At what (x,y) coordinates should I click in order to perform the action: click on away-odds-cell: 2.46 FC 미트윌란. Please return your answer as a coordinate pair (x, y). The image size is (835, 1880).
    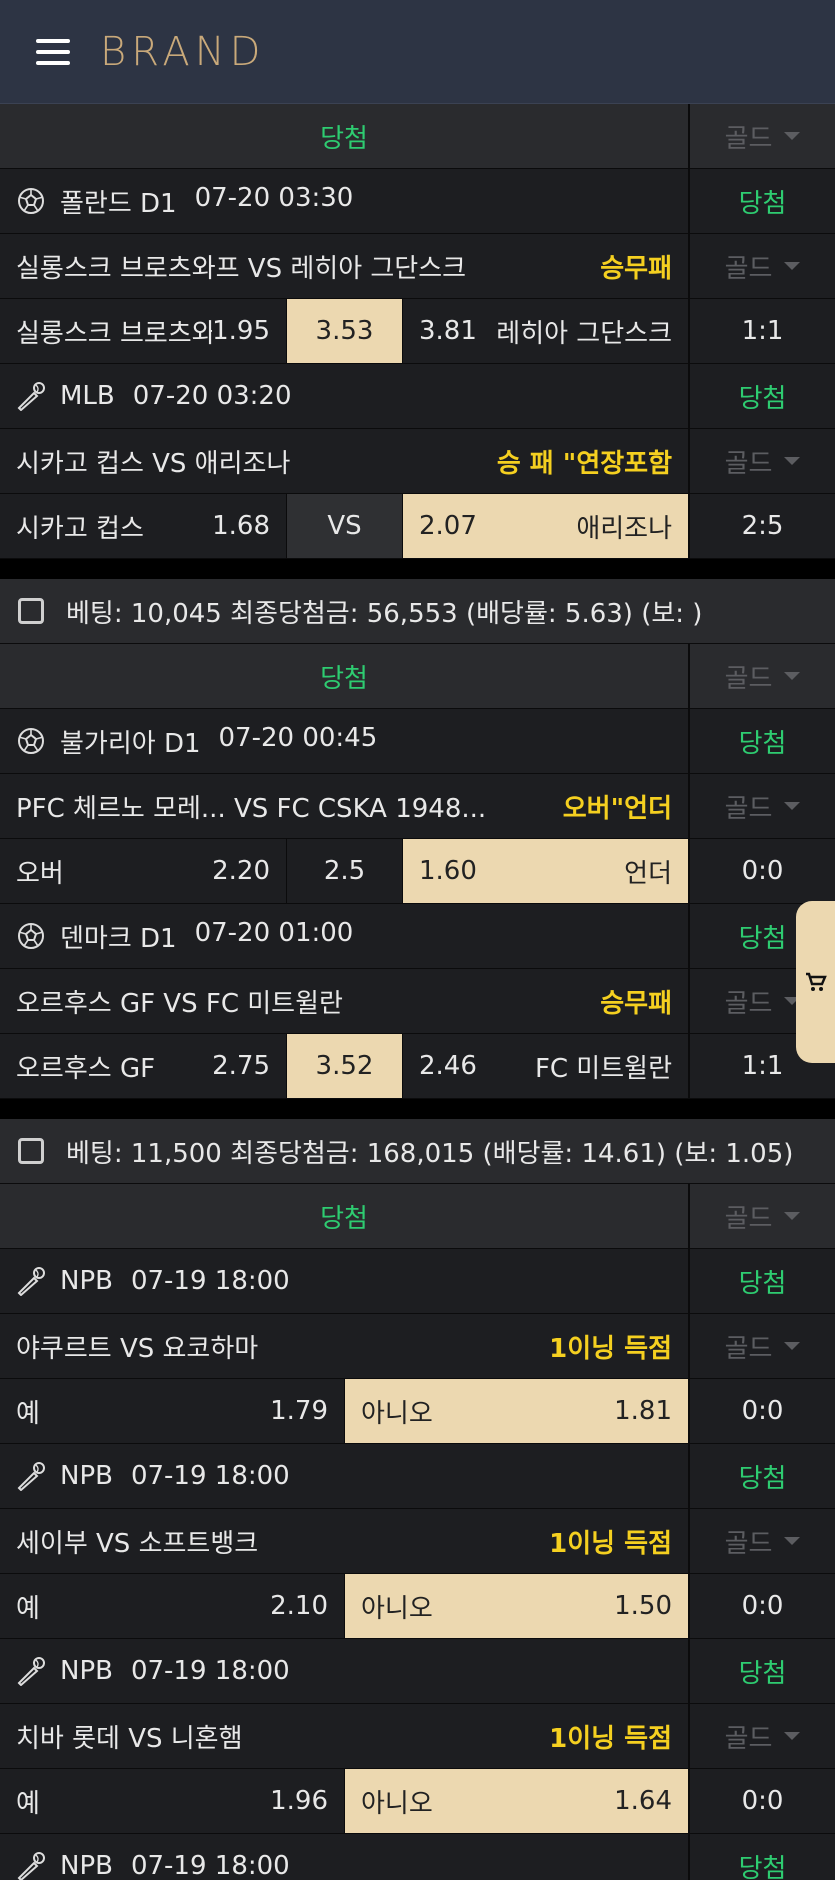
    Looking at the image, I should click on (545, 1066).